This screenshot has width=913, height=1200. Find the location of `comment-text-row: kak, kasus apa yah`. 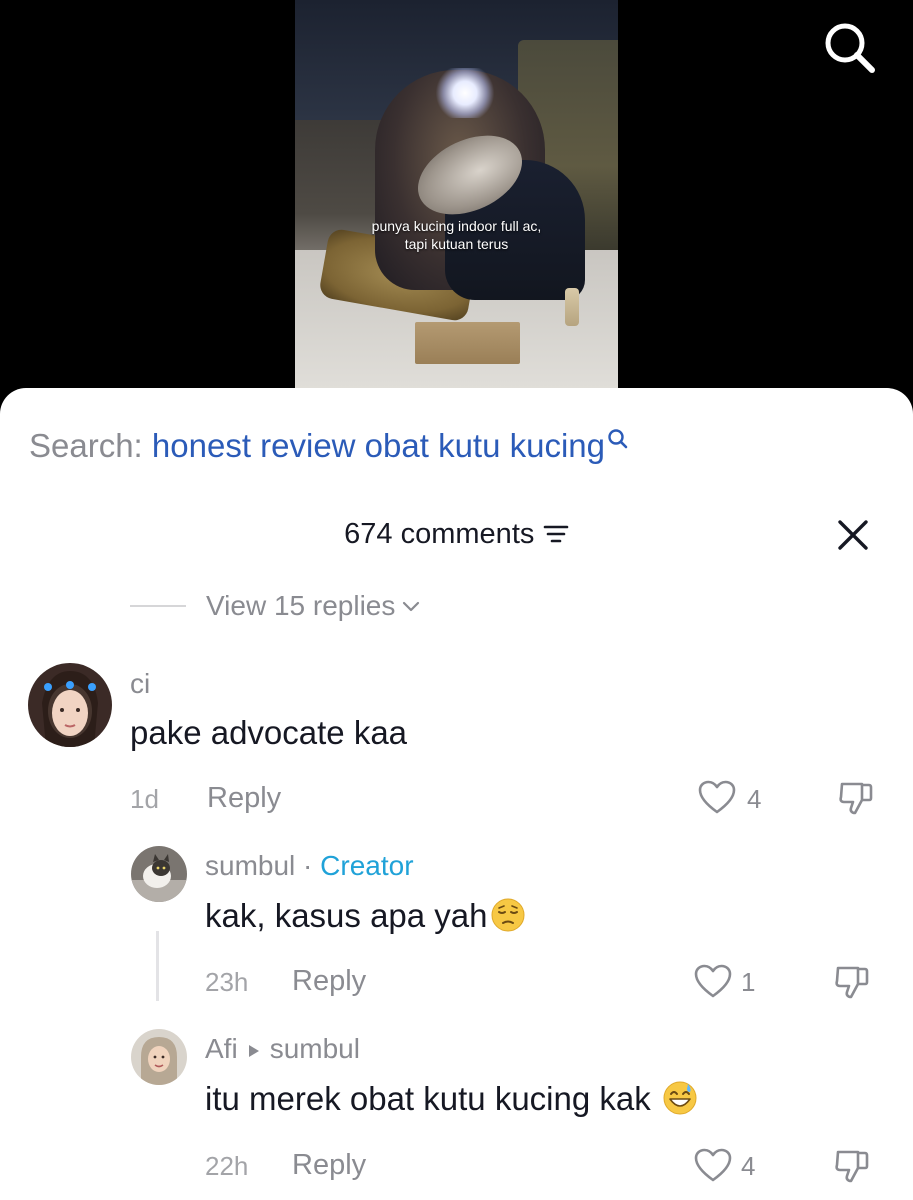

comment-text-row: kak, kasus apa yah is located at coordinates (365, 916).